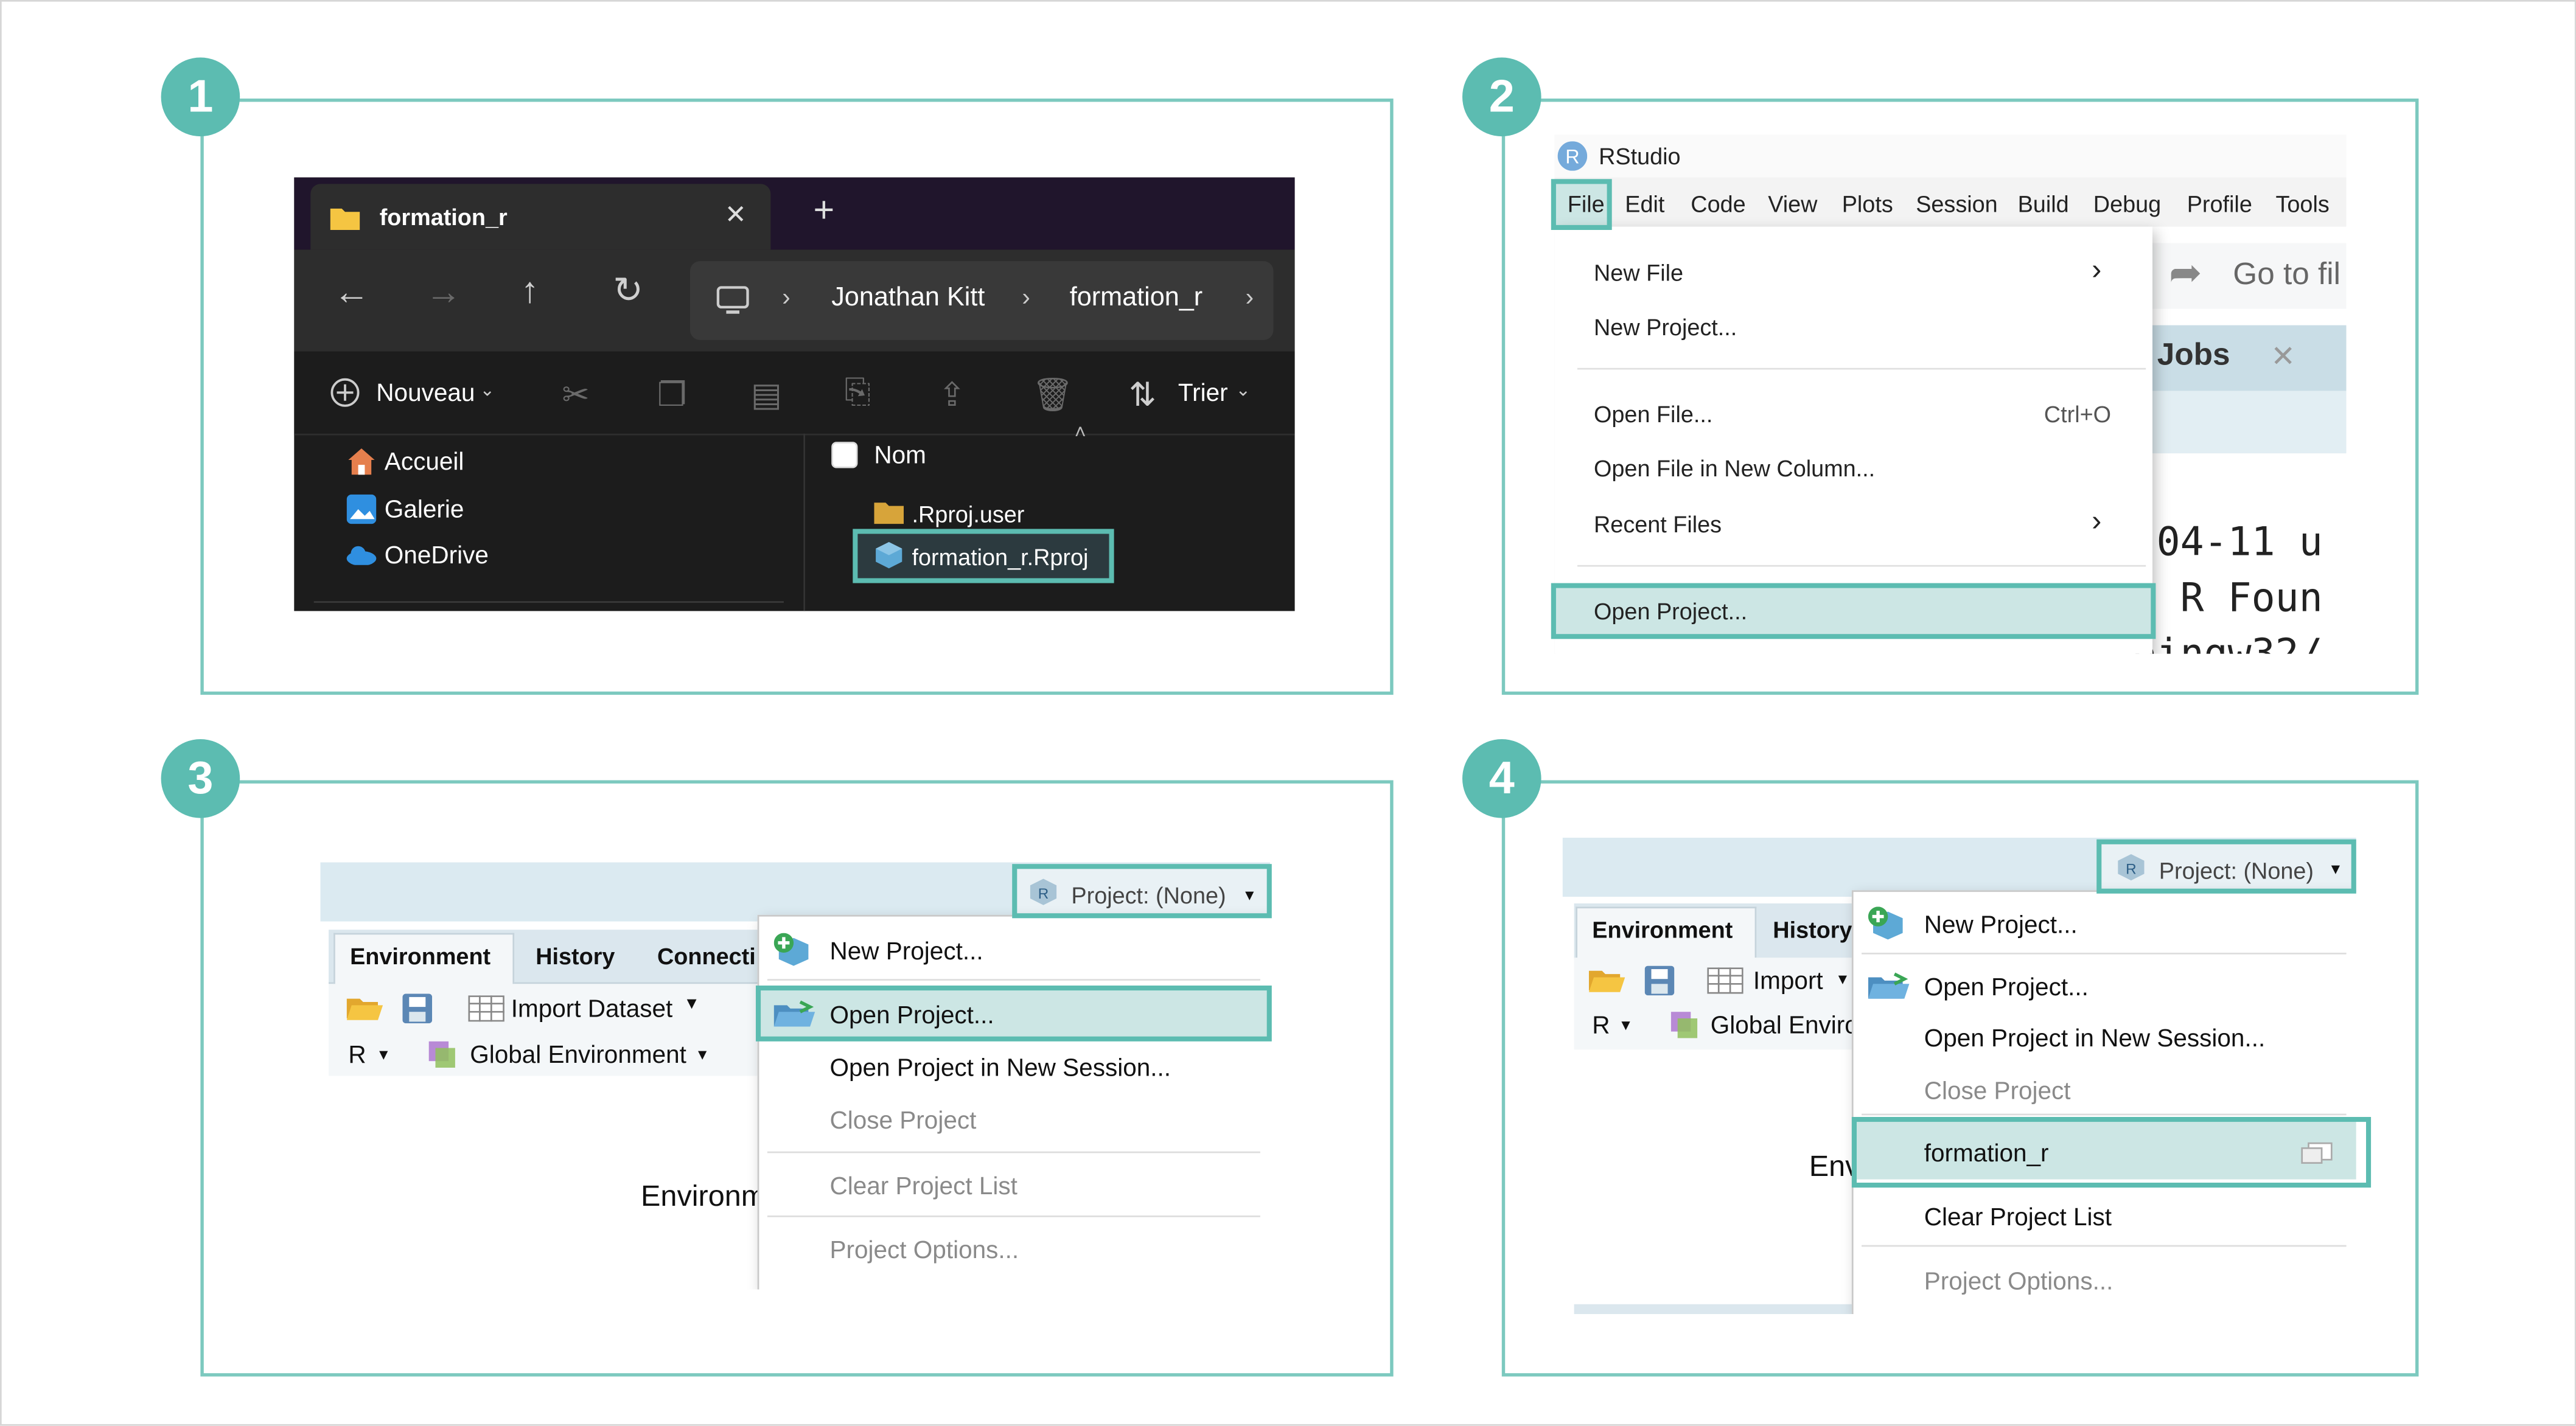 The width and height of the screenshot is (2576, 1426). What do you see at coordinates (2303, 203) in the screenshot?
I see `menu-tools: Tools` at bounding box center [2303, 203].